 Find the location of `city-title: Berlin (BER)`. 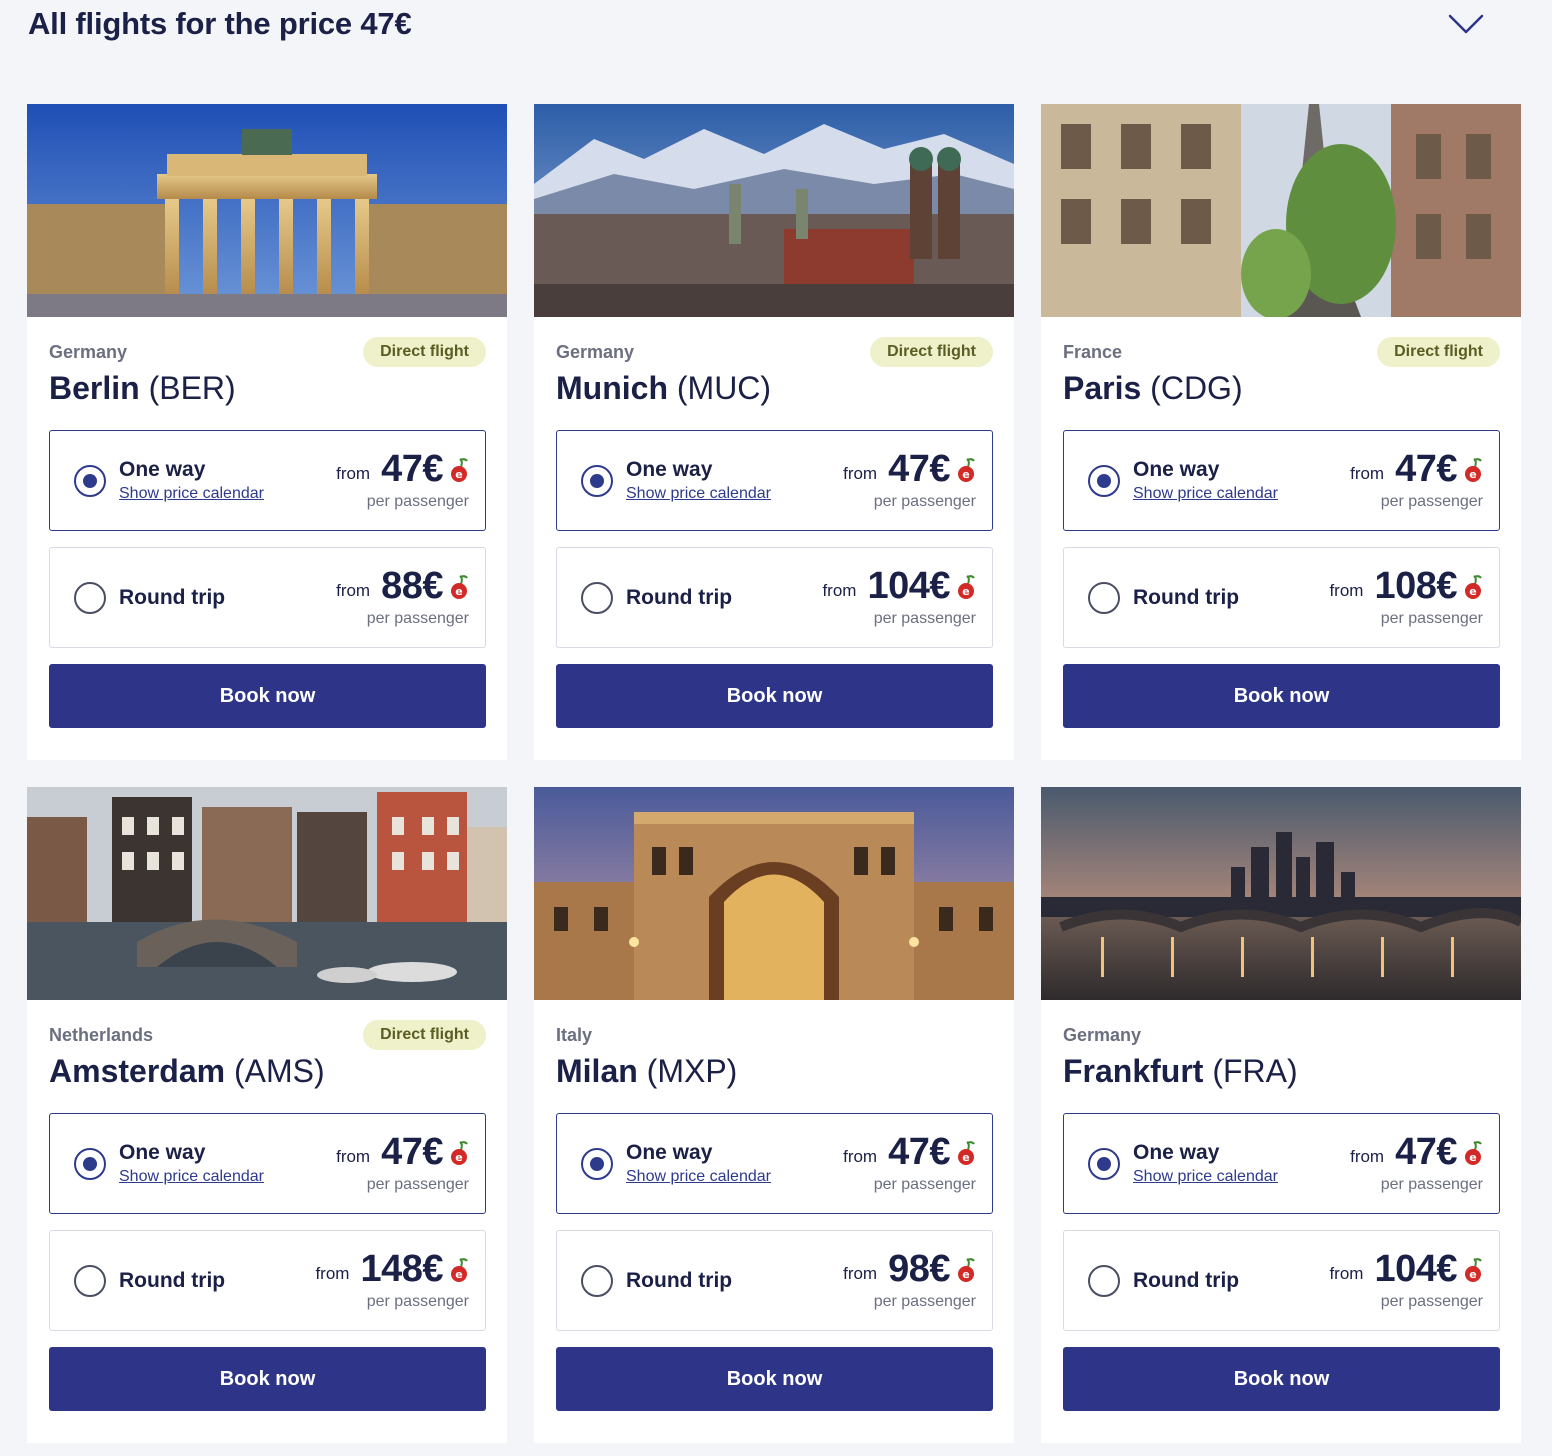

city-title: Berlin (BER) is located at coordinates (142, 388).